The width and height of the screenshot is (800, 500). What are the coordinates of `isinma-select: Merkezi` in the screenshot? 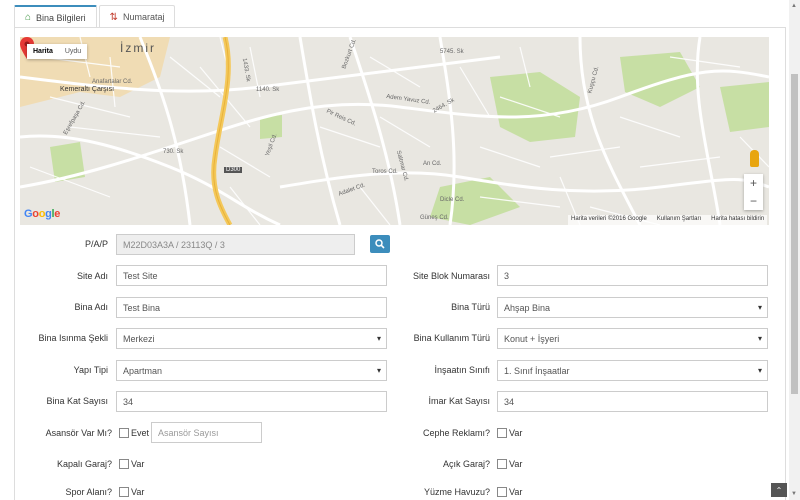 It's located at (251, 338).